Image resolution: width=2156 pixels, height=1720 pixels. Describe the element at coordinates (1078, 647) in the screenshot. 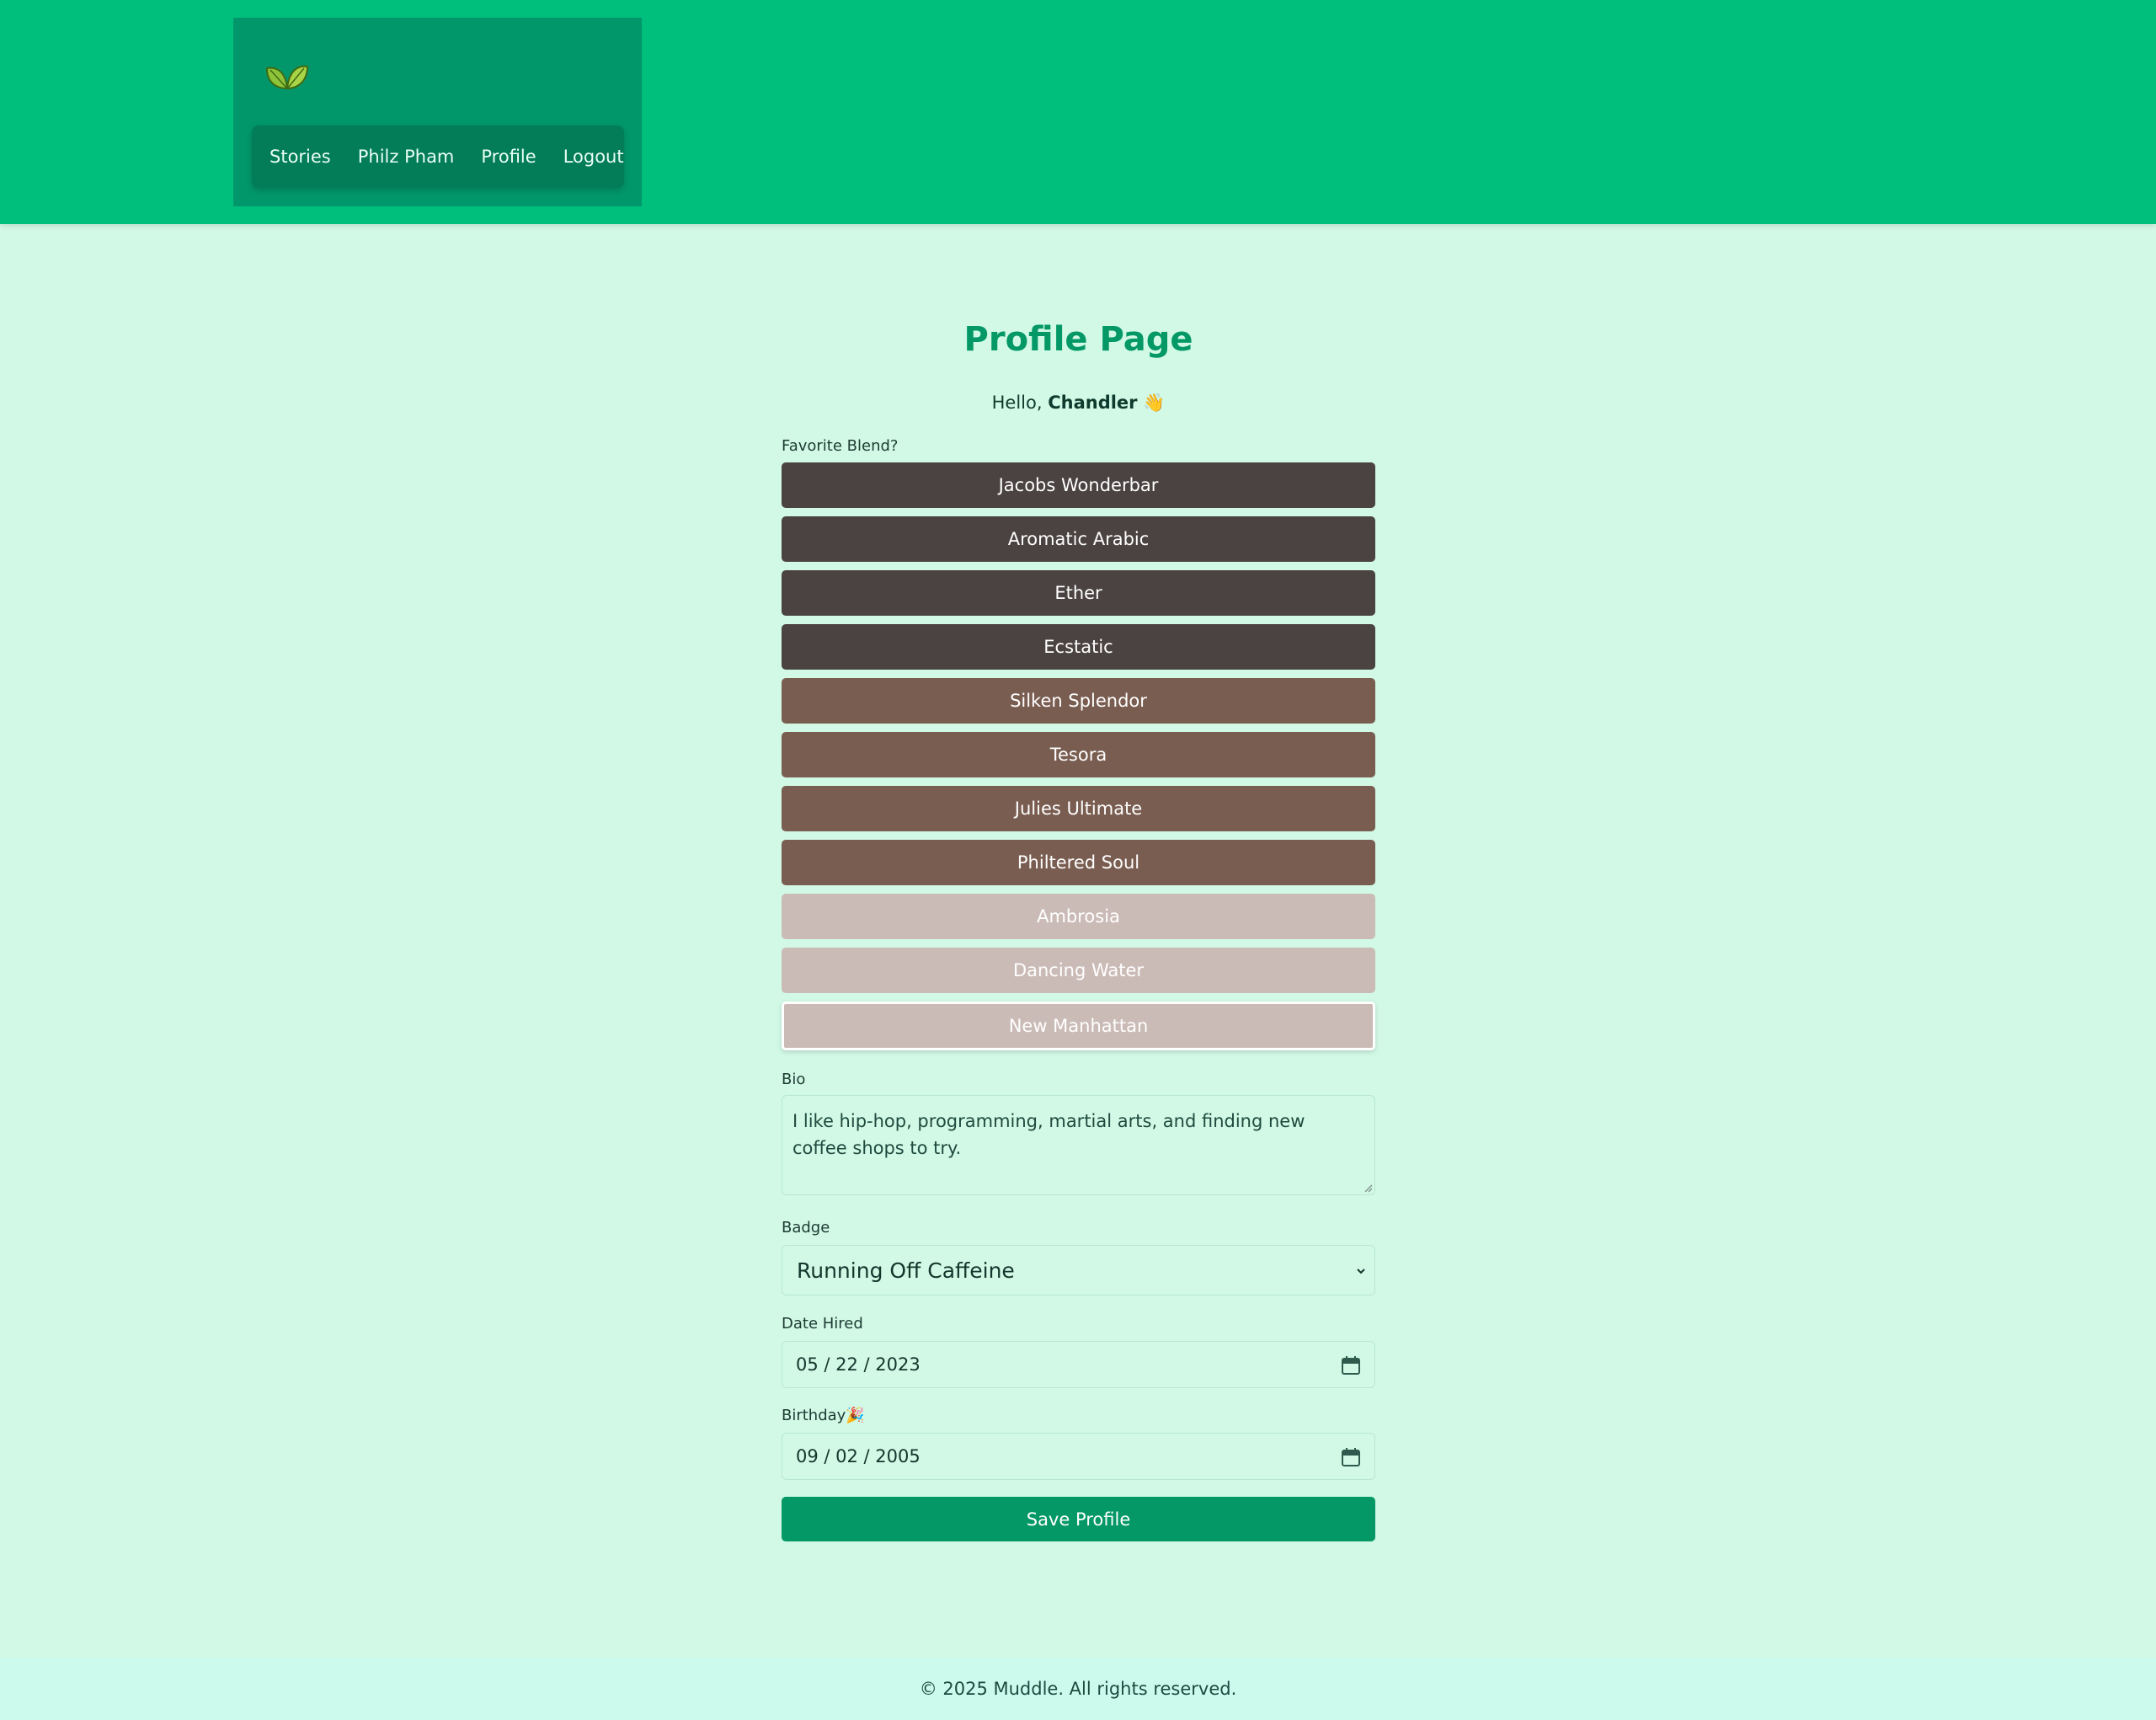

I see `blend-option-ecstatic: Ecstatic` at that location.